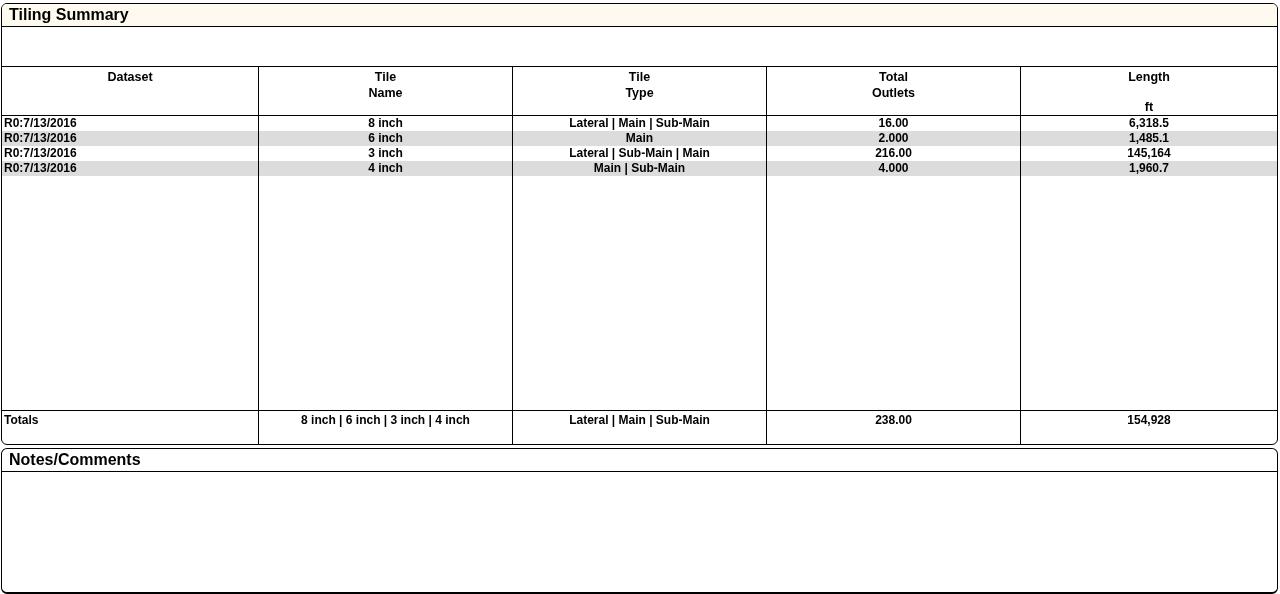 The height and width of the screenshot is (594, 1280). What do you see at coordinates (1148, 138) in the screenshot?
I see `table-cell: 1,485.1` at bounding box center [1148, 138].